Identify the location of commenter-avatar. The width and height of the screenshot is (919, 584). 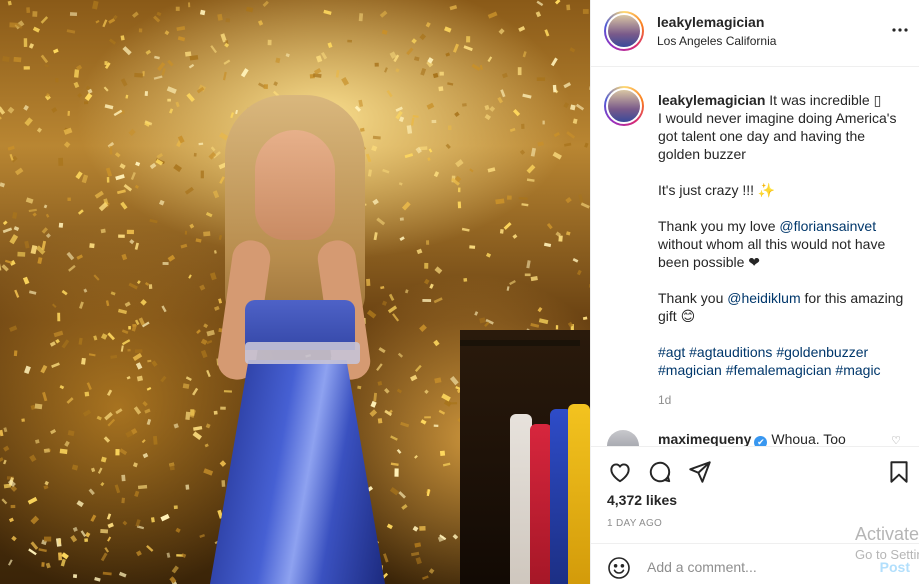
(623, 438).